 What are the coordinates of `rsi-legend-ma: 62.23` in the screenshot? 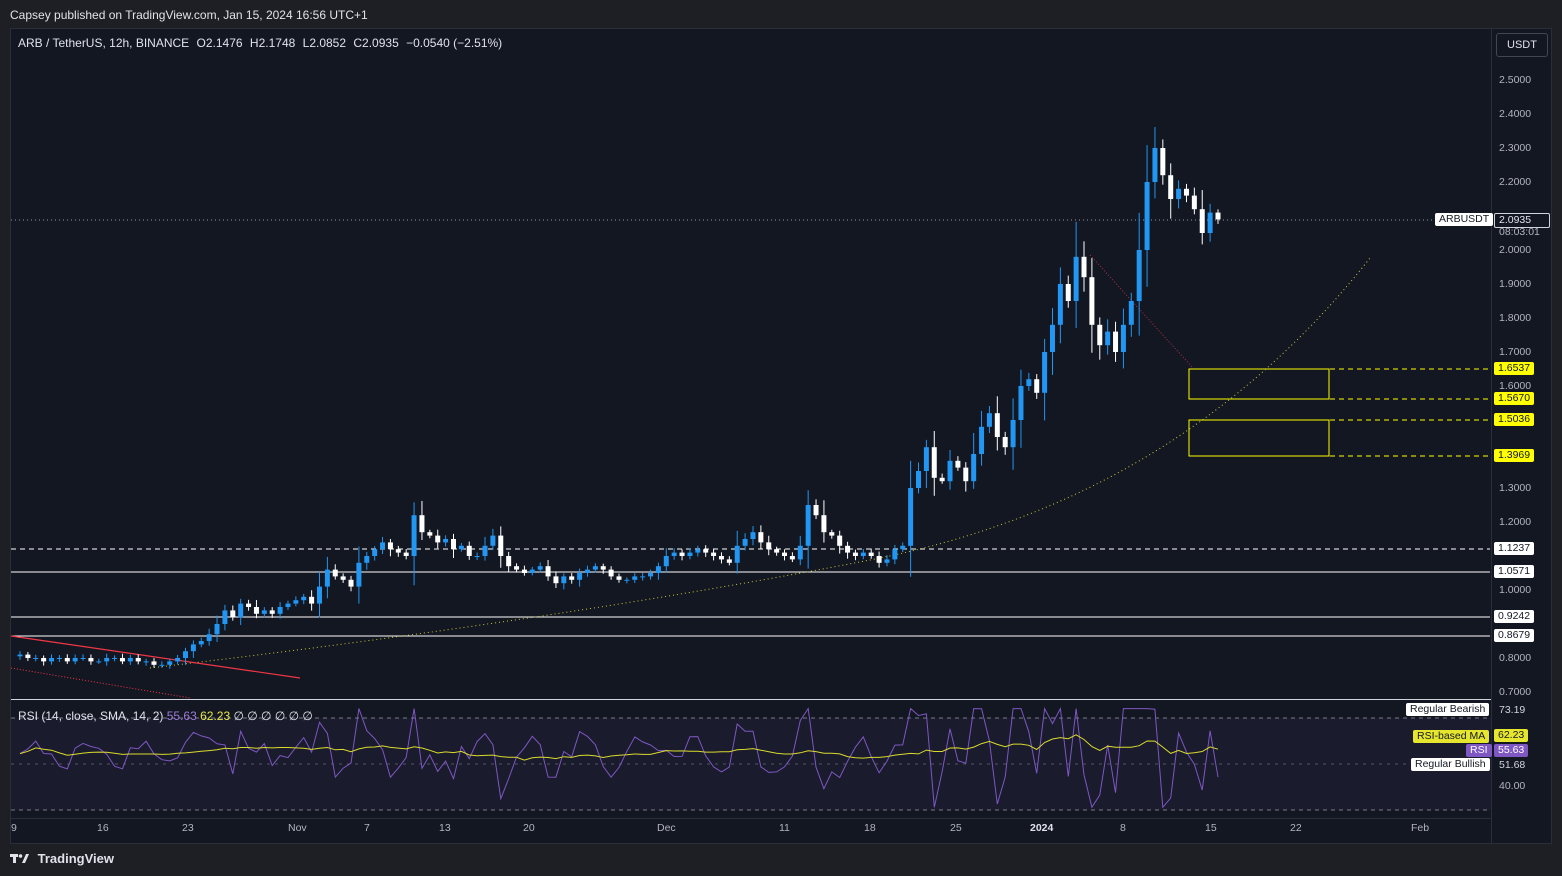 It's located at (215, 716).